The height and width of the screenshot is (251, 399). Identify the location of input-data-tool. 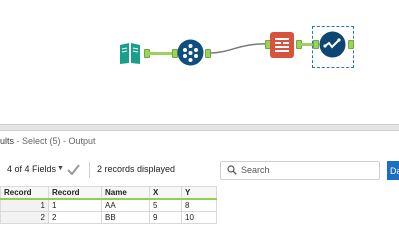
(130, 53).